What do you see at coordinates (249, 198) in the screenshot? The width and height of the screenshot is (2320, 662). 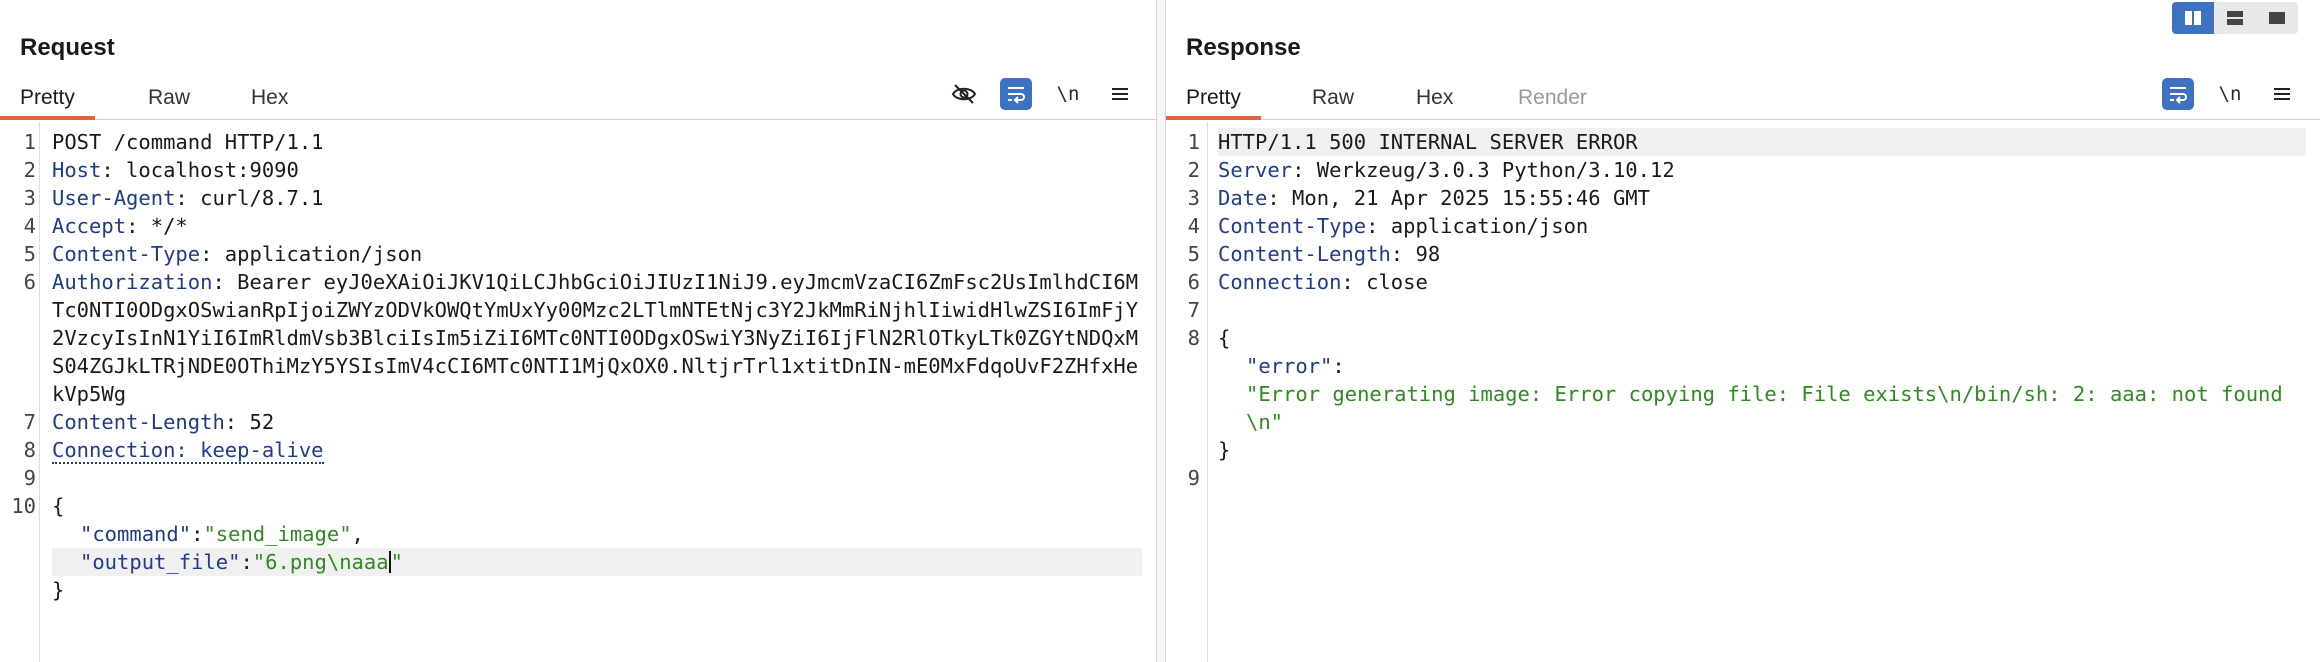 I see `code-token: : curl/8.7.1` at bounding box center [249, 198].